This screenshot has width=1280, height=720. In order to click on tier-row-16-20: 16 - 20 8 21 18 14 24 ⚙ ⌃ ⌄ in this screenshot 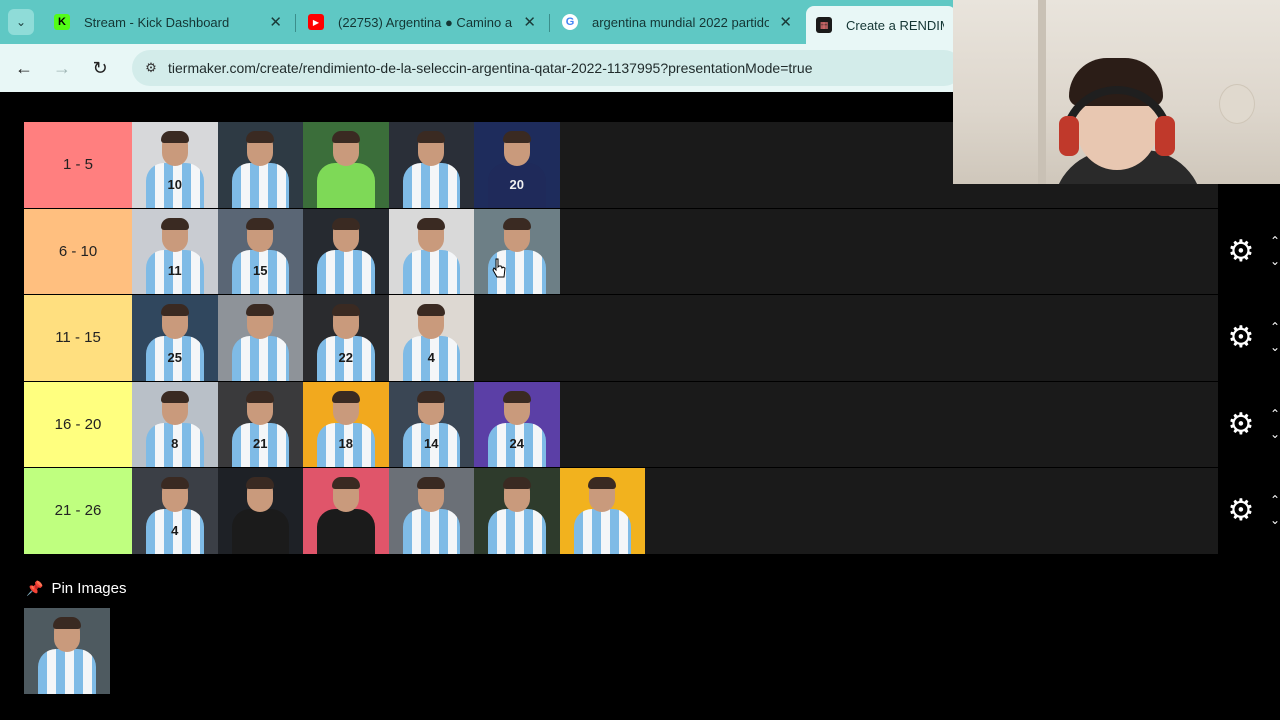, I will do `click(652, 424)`.